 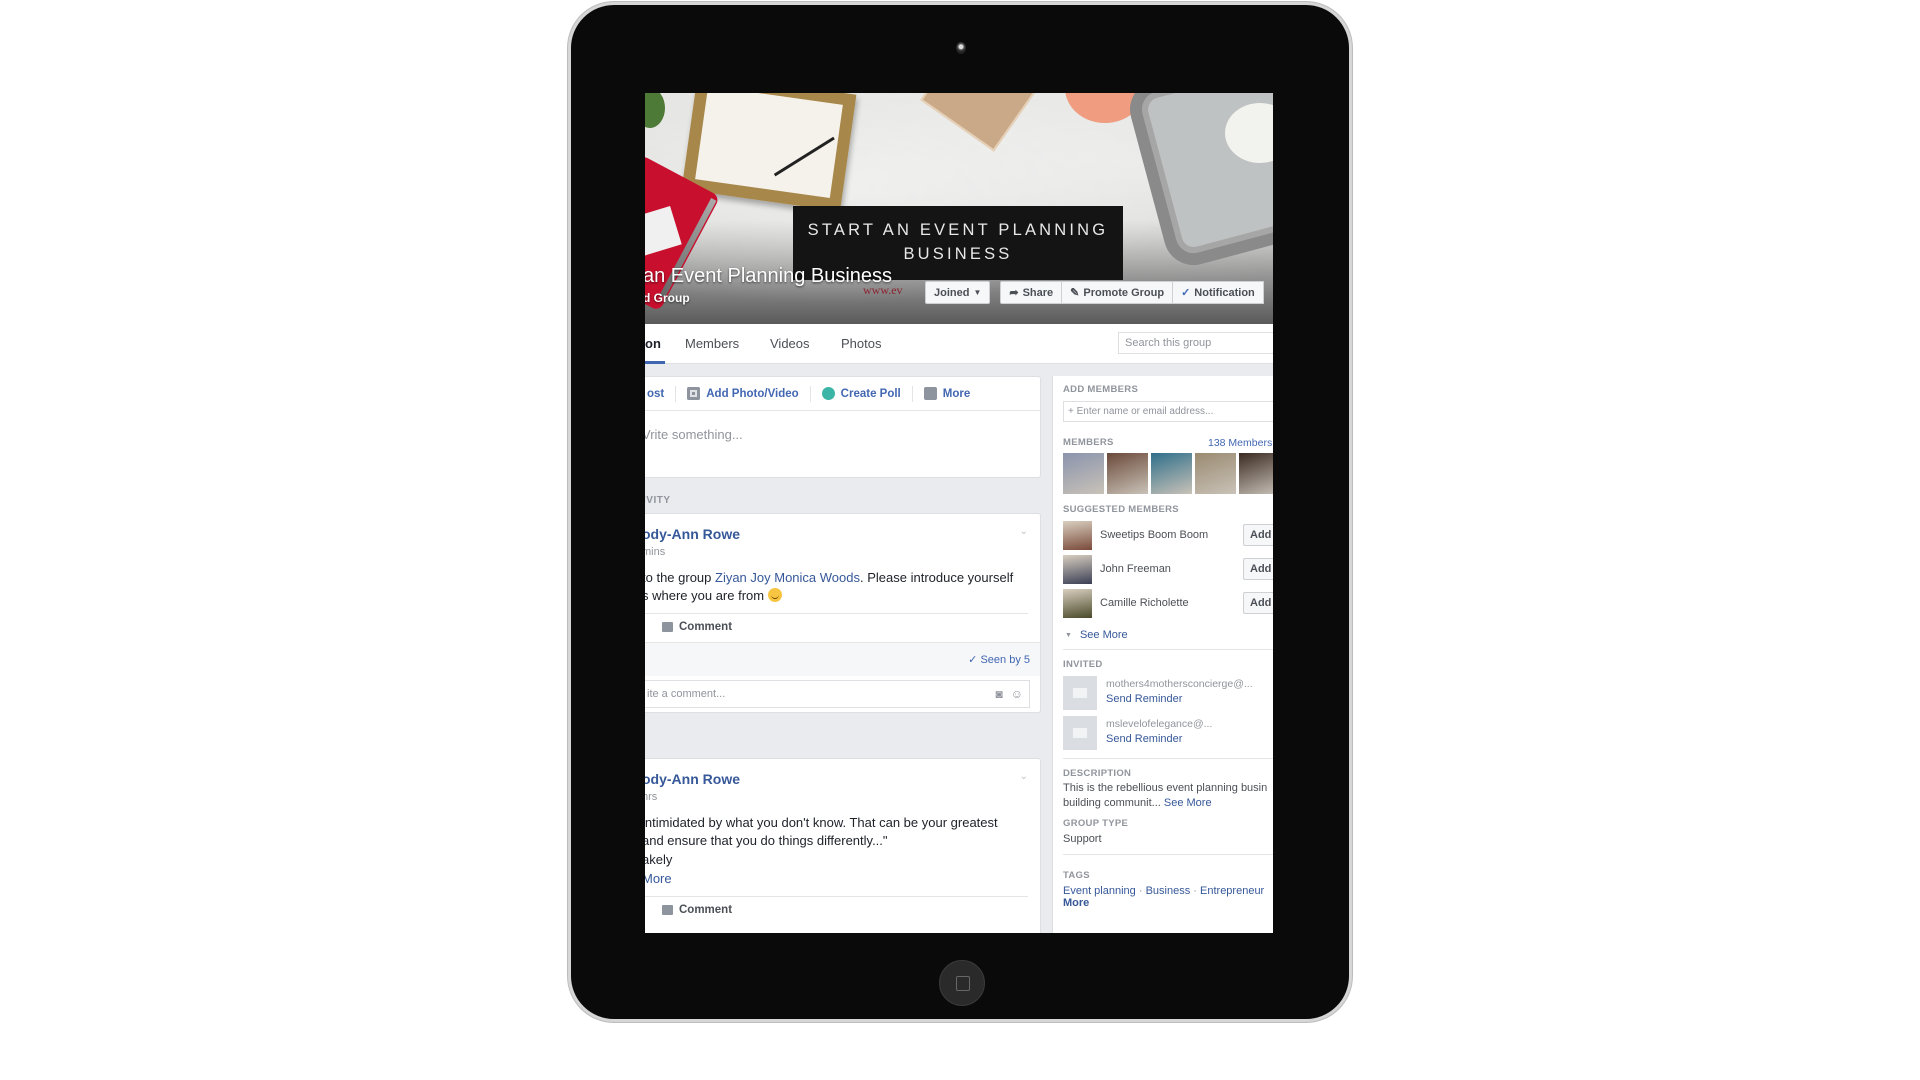 What do you see at coordinates (655, 362) in the screenshot?
I see `active-tab-indicator` at bounding box center [655, 362].